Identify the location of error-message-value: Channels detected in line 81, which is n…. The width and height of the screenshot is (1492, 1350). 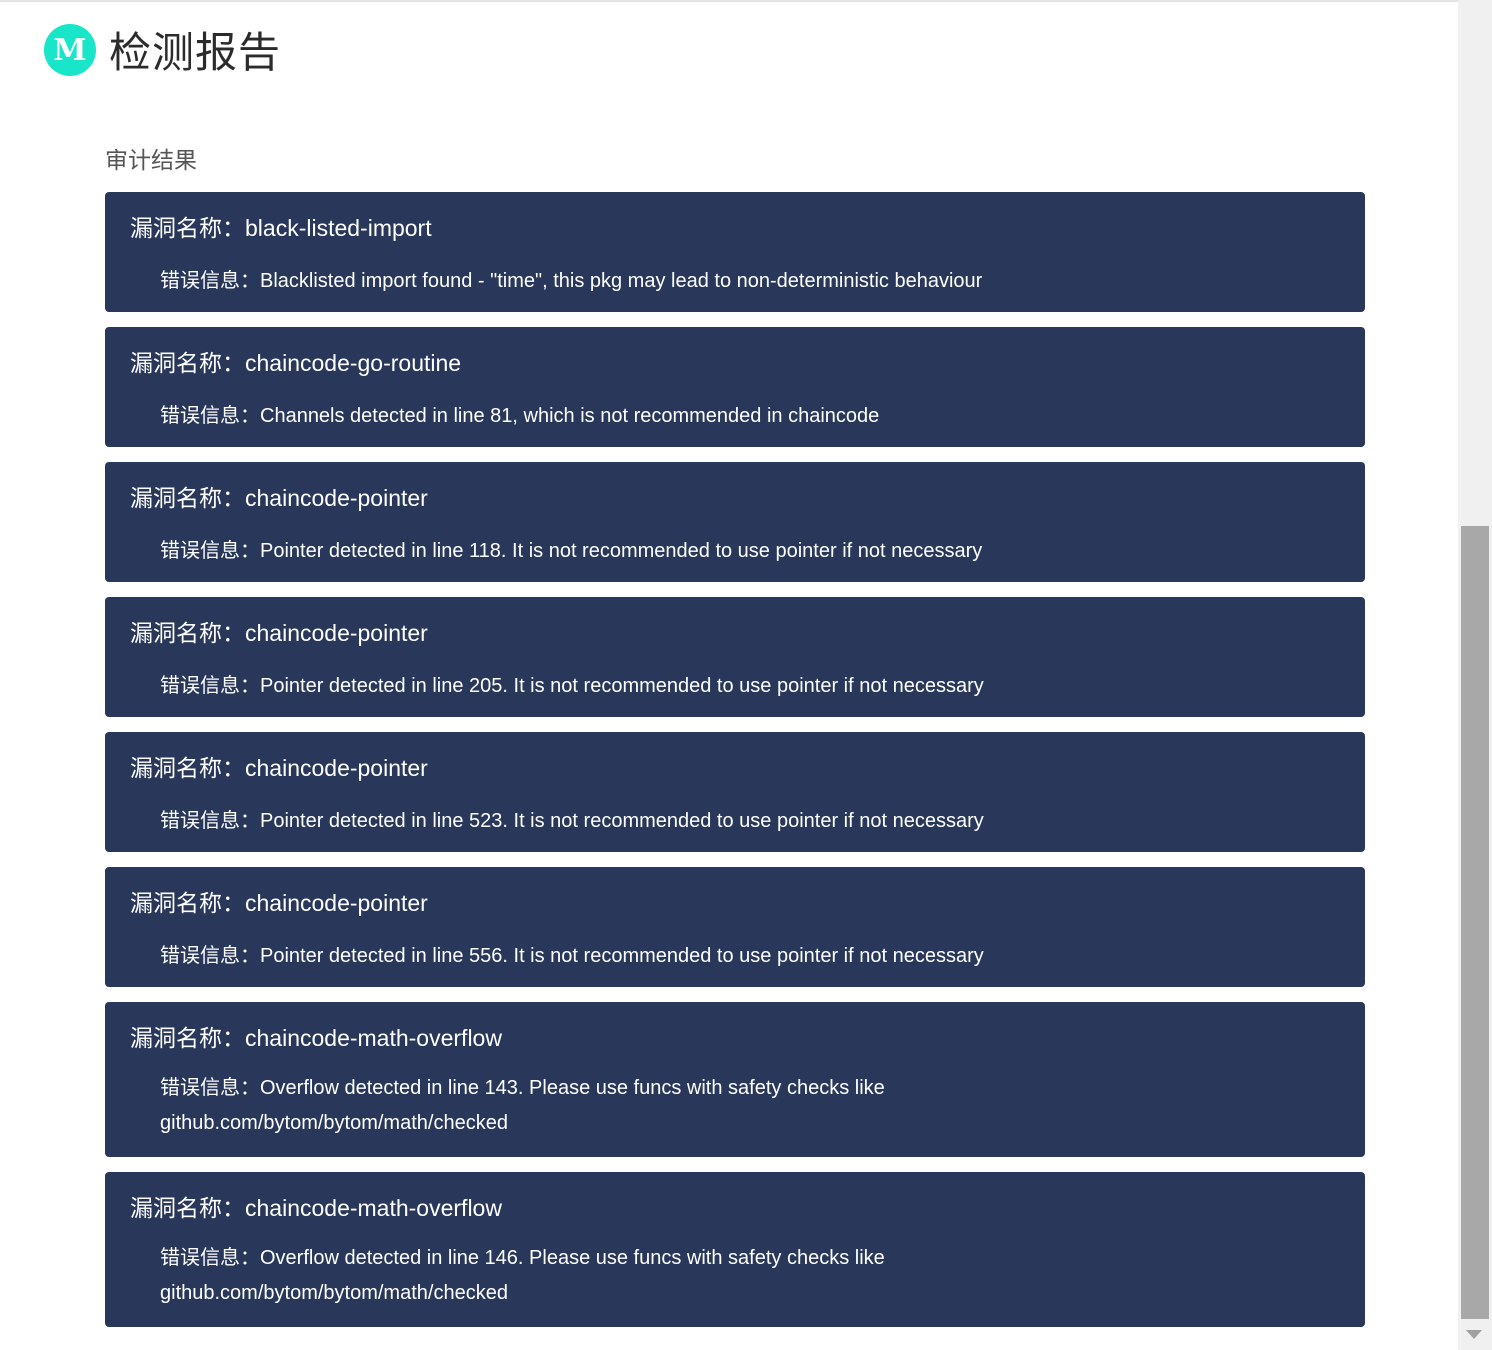
(570, 416).